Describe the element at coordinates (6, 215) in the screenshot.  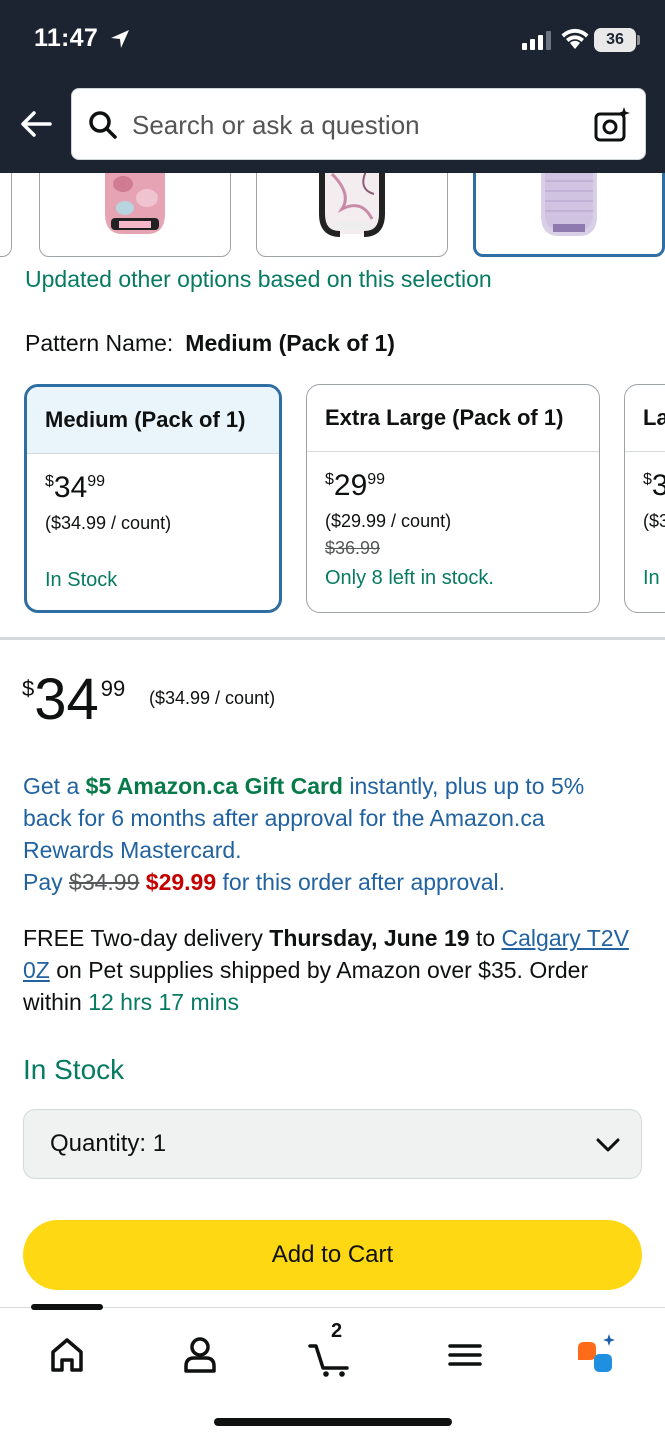
I see `thumbnail-previous` at that location.